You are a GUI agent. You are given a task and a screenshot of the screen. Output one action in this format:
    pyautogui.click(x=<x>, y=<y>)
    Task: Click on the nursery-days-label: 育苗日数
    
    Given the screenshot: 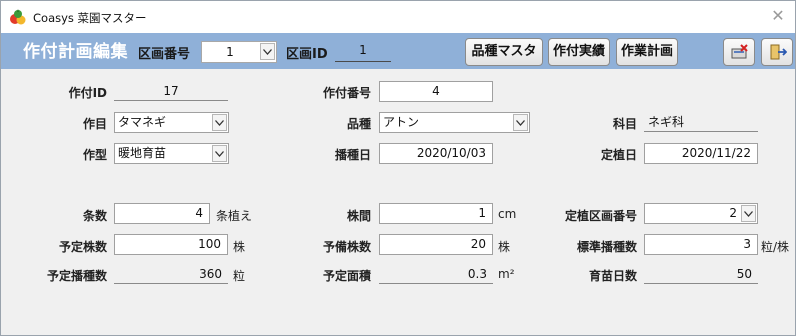 What is the action you would take?
    pyautogui.click(x=612, y=276)
    